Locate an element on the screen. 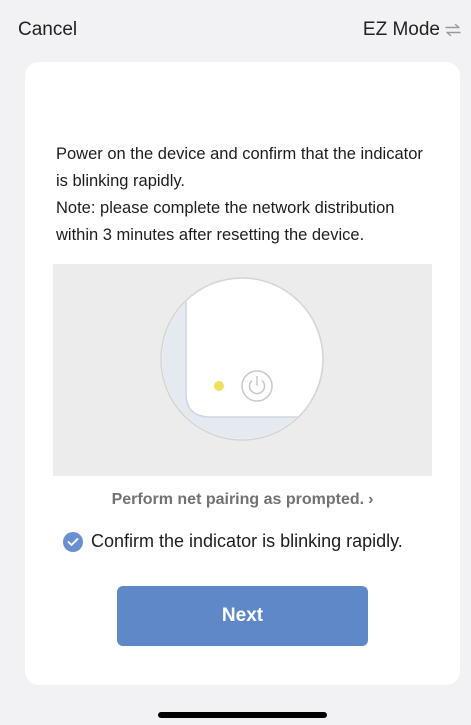 Image resolution: width=471 pixels, height=725 pixels. checkmark-icon is located at coordinates (73, 541).